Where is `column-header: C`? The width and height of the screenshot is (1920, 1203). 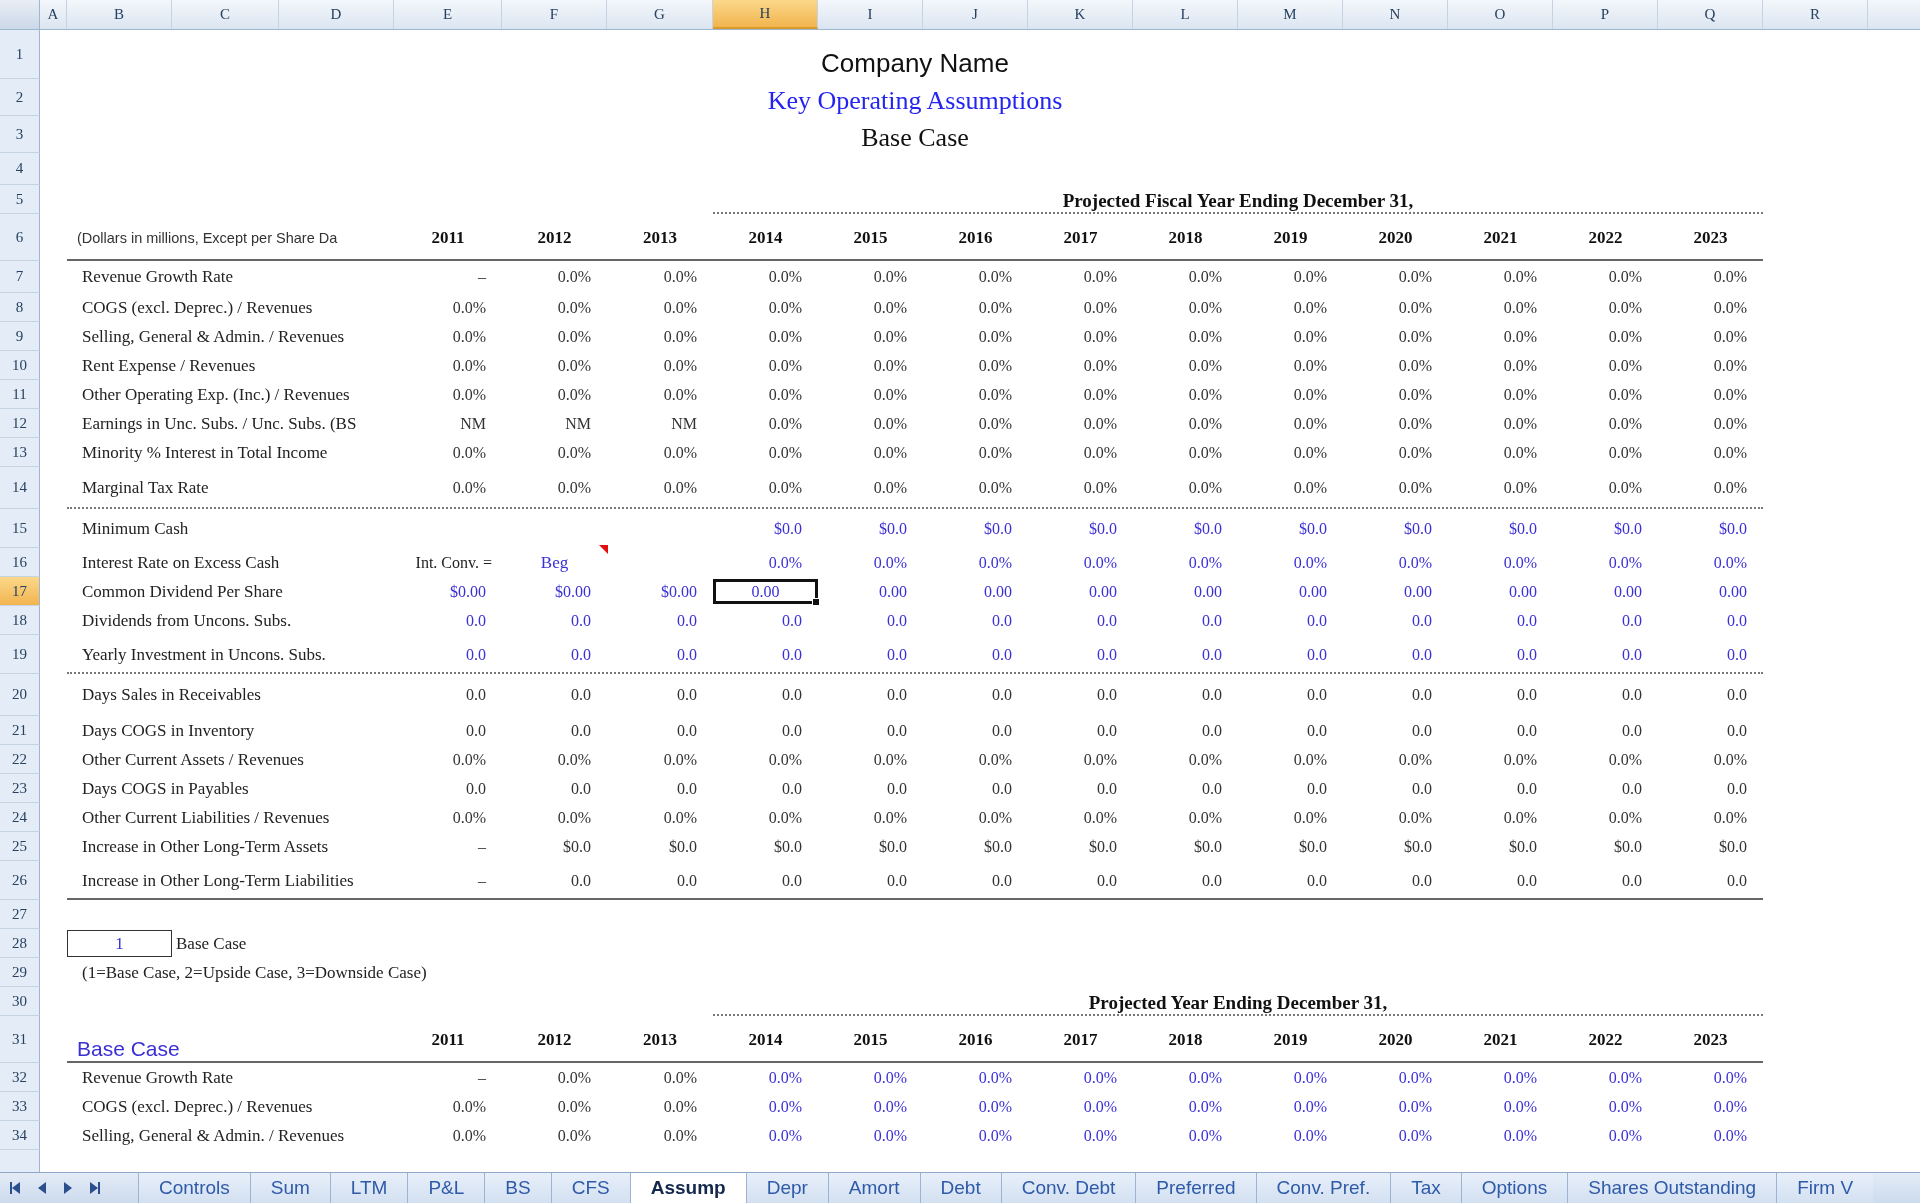
column-header: C is located at coordinates (225, 14).